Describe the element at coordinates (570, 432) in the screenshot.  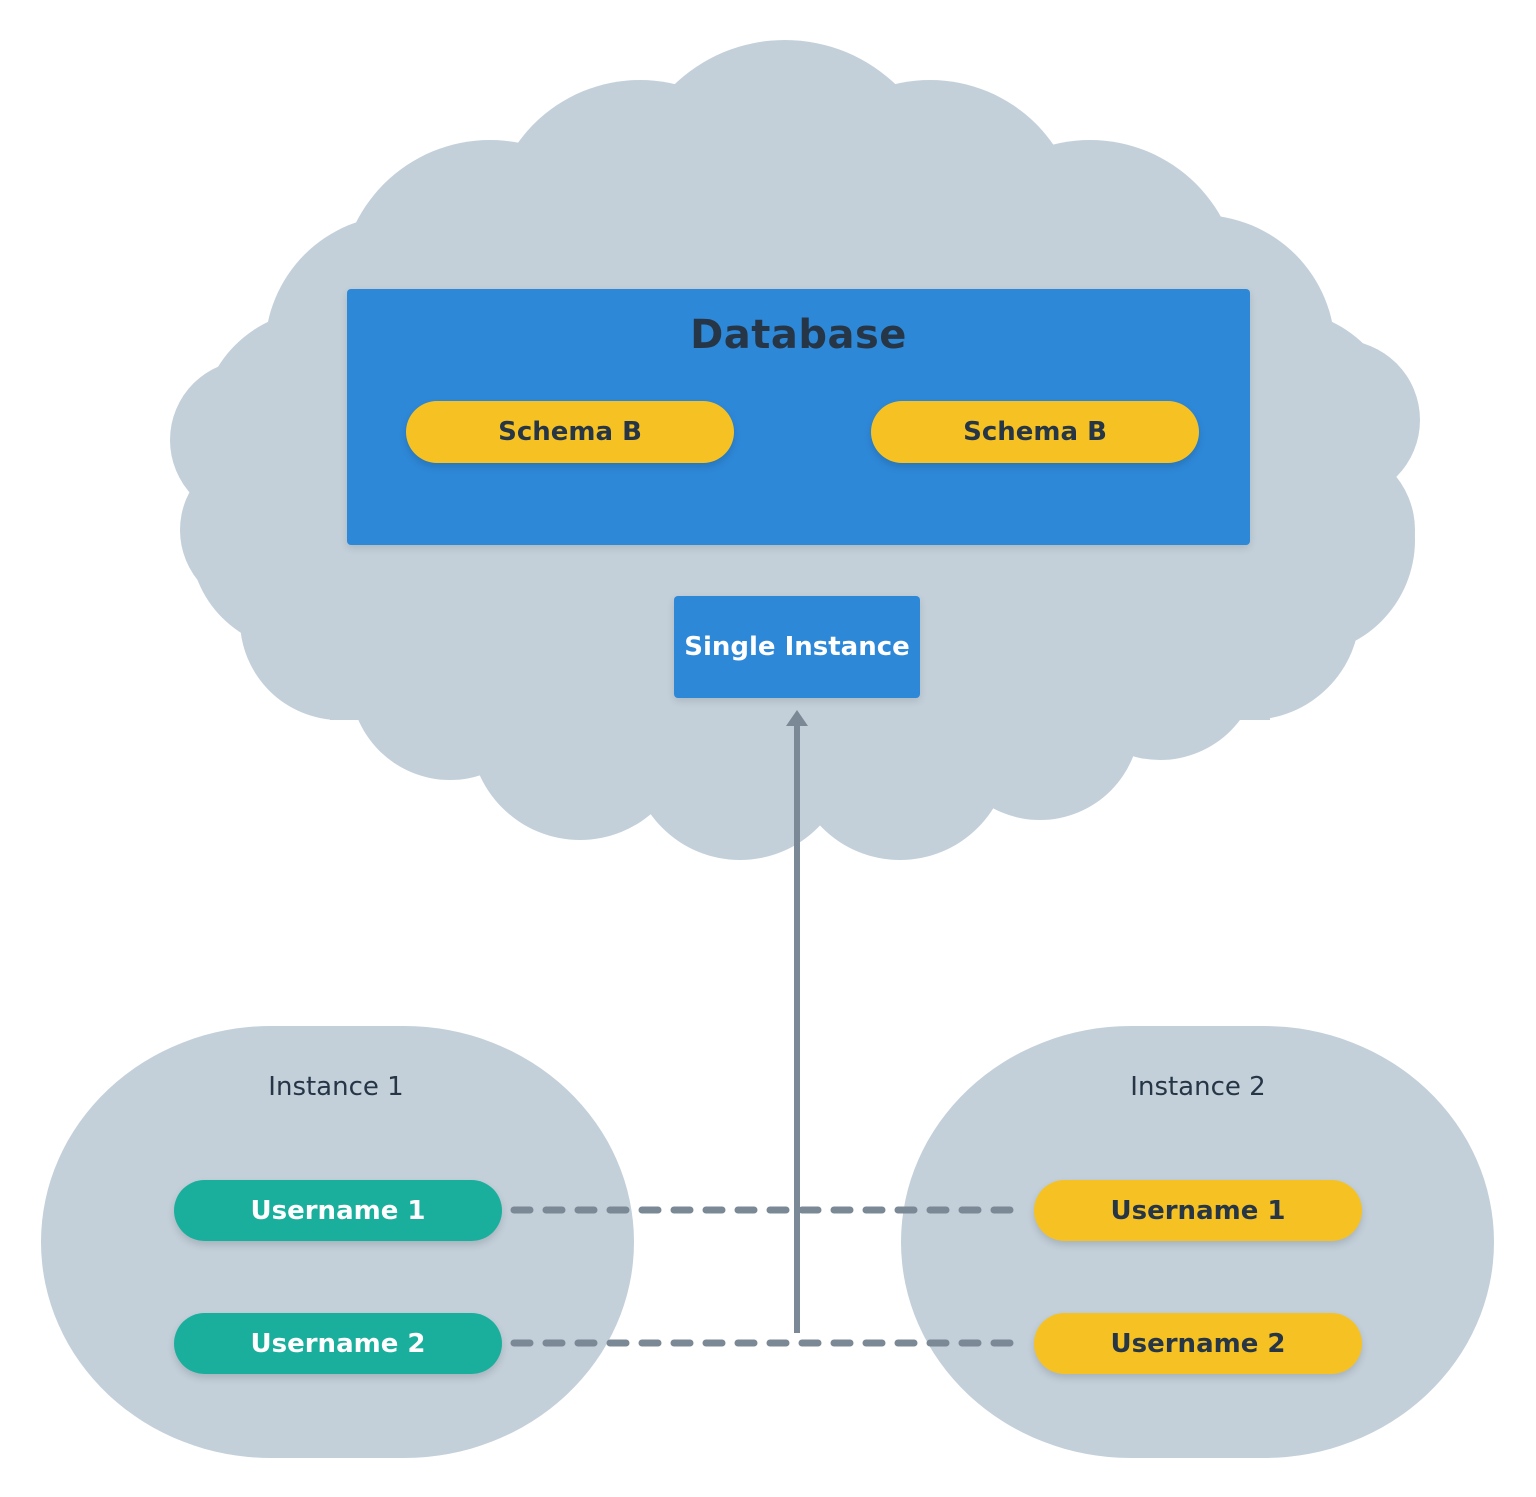
I see `schema-pill-1: Schema B` at that location.